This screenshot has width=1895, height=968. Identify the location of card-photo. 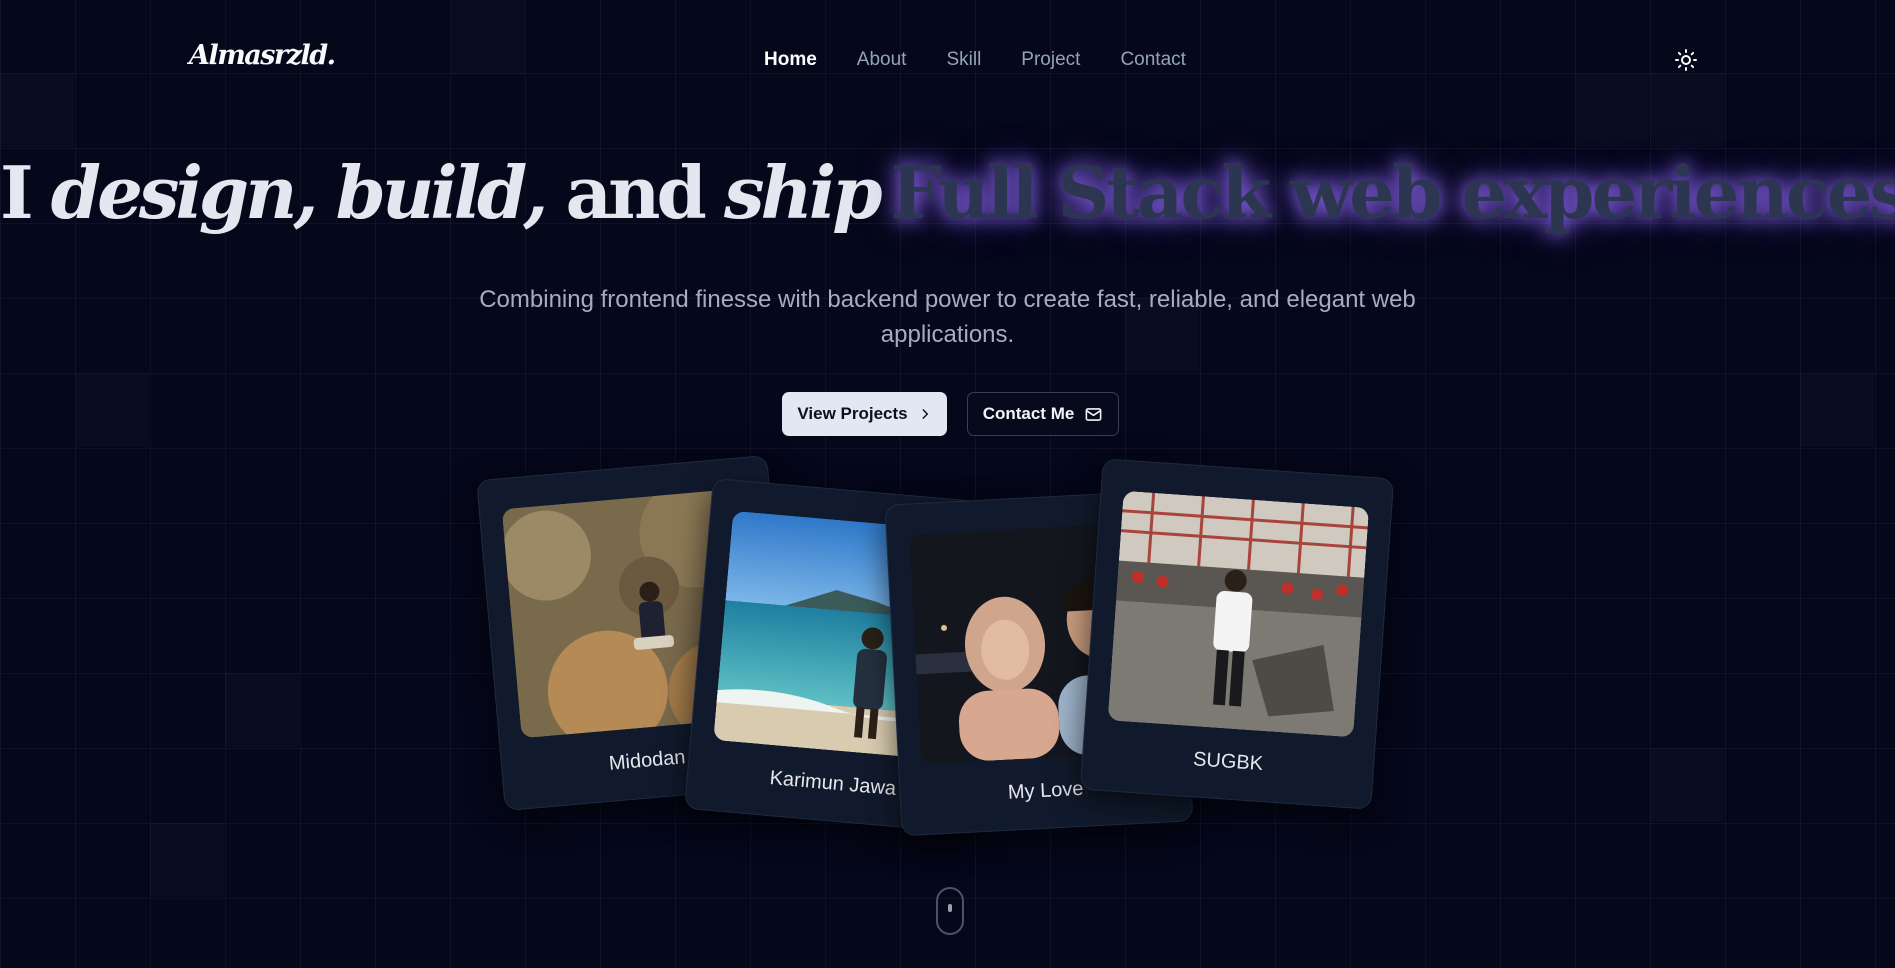
(1238, 614).